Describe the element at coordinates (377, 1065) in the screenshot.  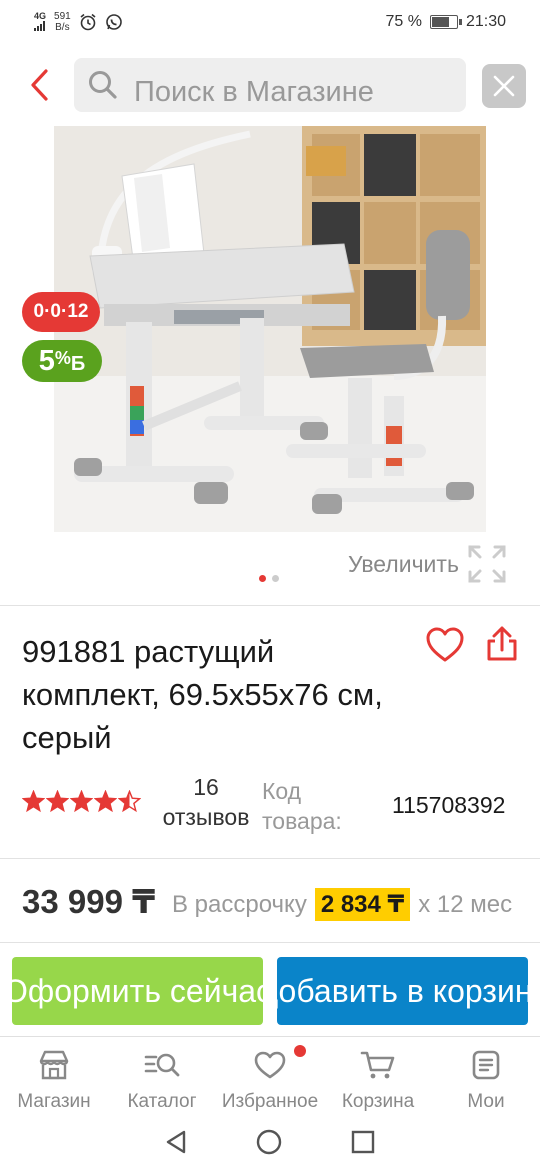
I see `cart-icon` at that location.